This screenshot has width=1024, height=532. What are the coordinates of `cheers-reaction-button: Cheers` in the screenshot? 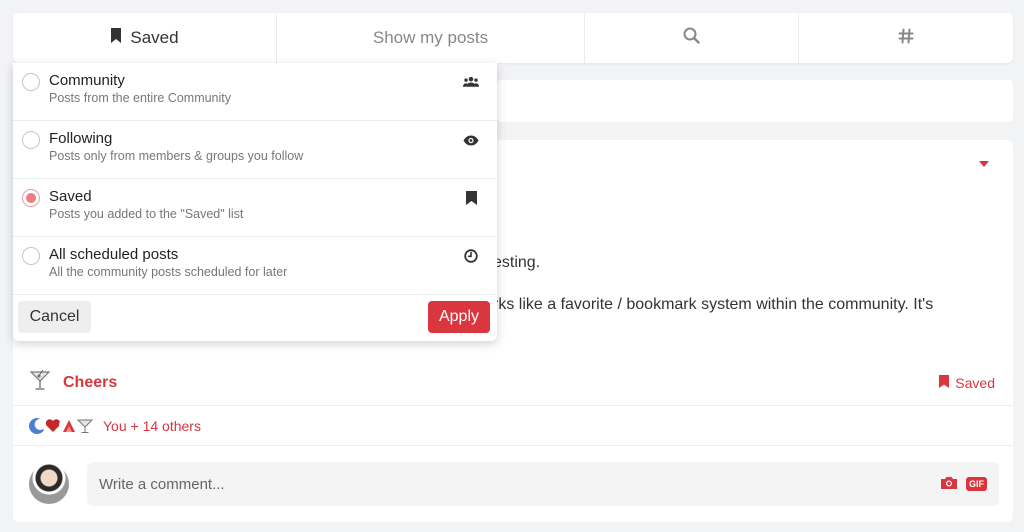 It's located at (73, 382).